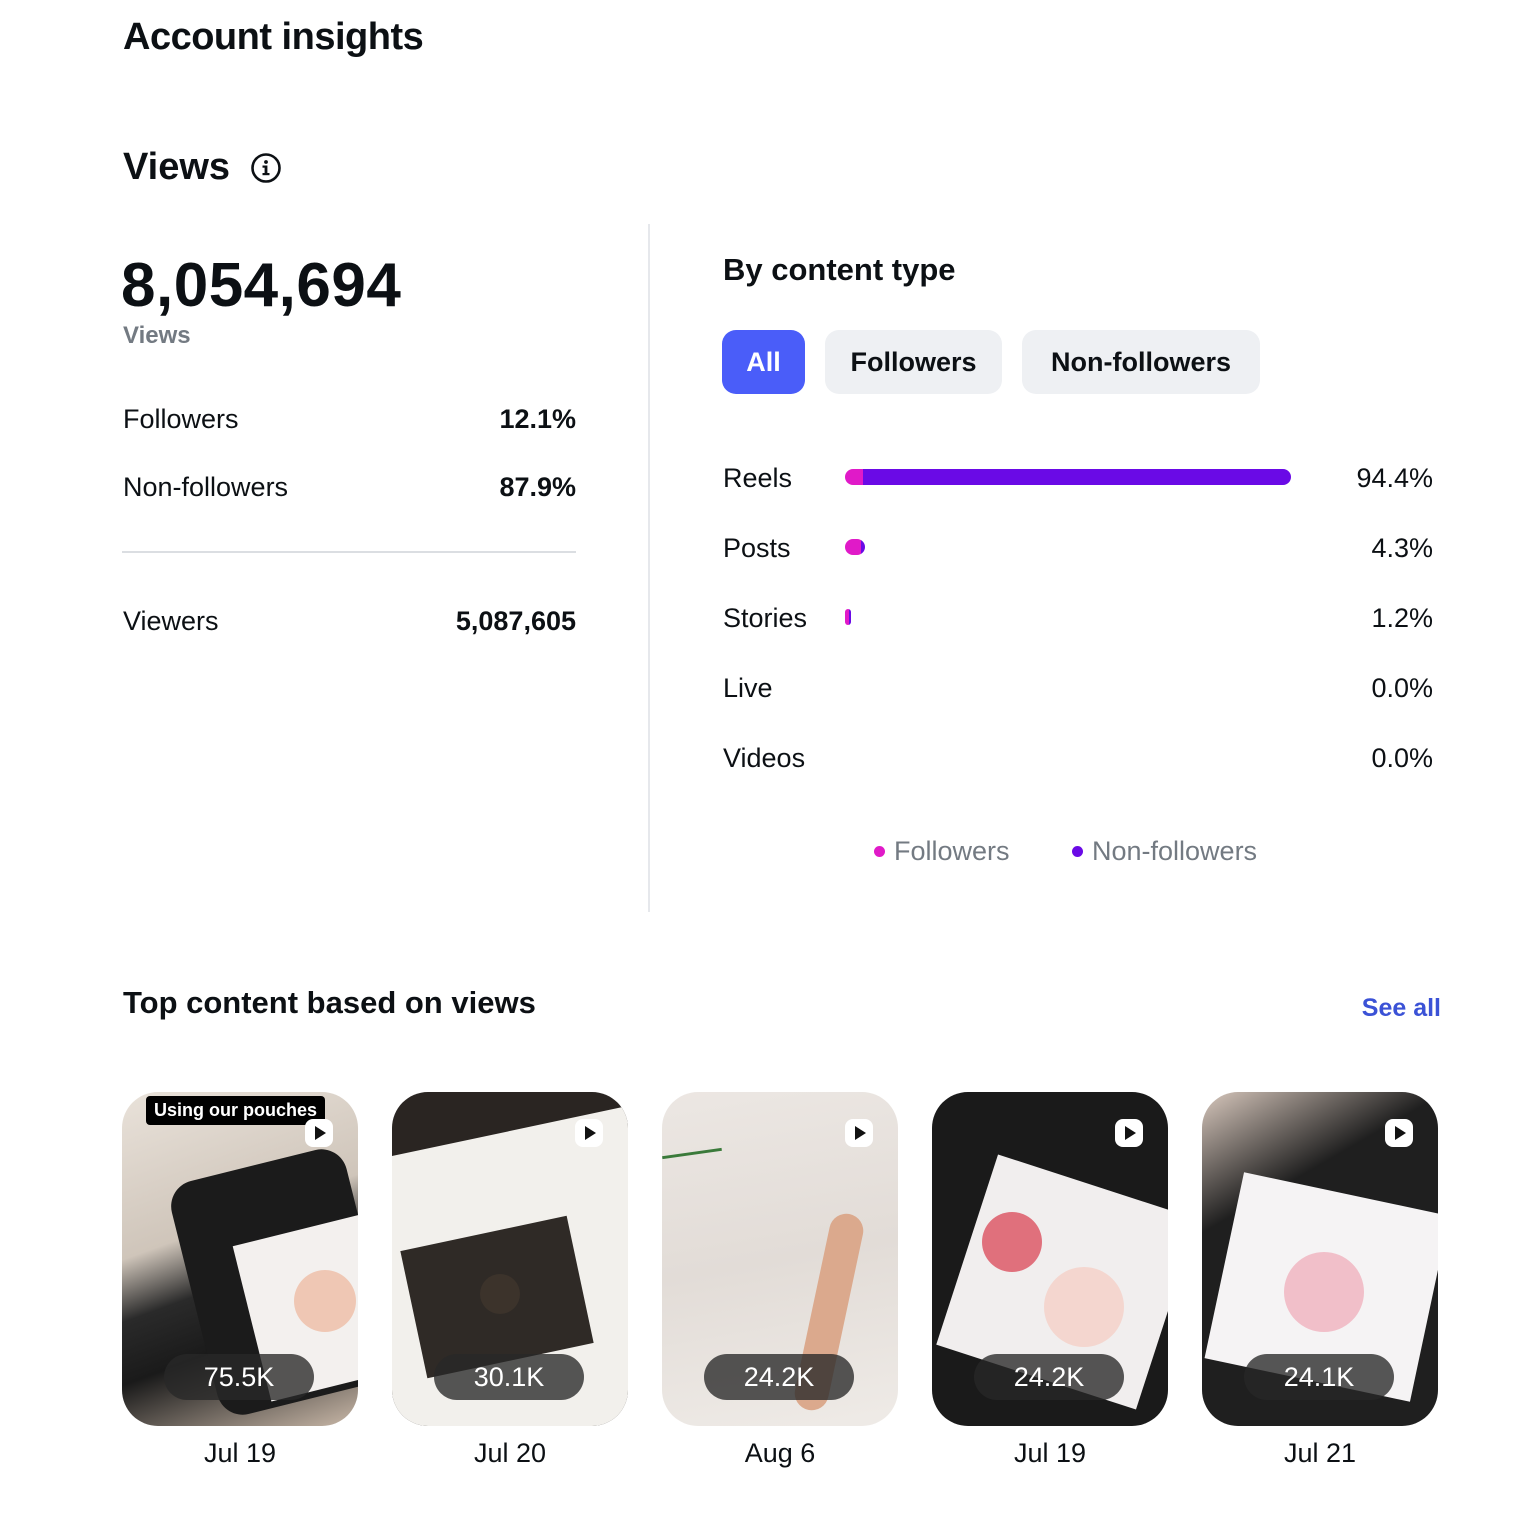  Describe the element at coordinates (748, 688) in the screenshot. I see `content-type-label-live: Live` at that location.